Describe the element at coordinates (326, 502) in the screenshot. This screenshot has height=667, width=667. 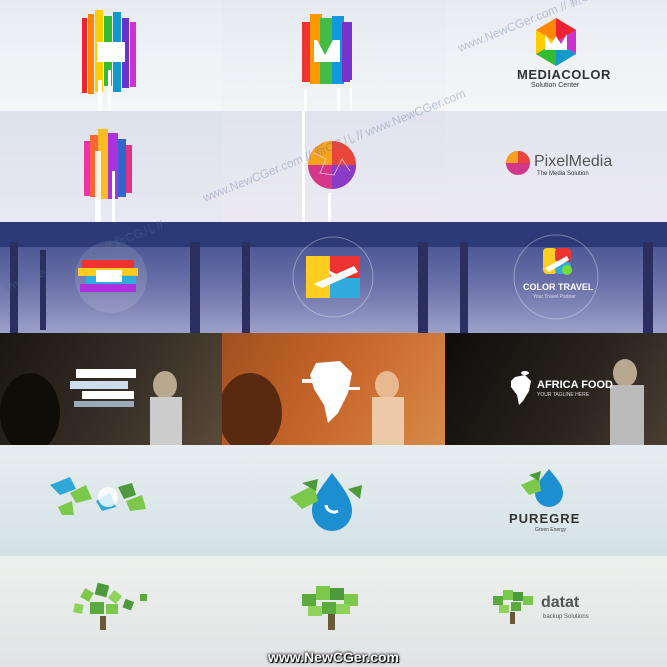
I see `water-drop-logo` at that location.